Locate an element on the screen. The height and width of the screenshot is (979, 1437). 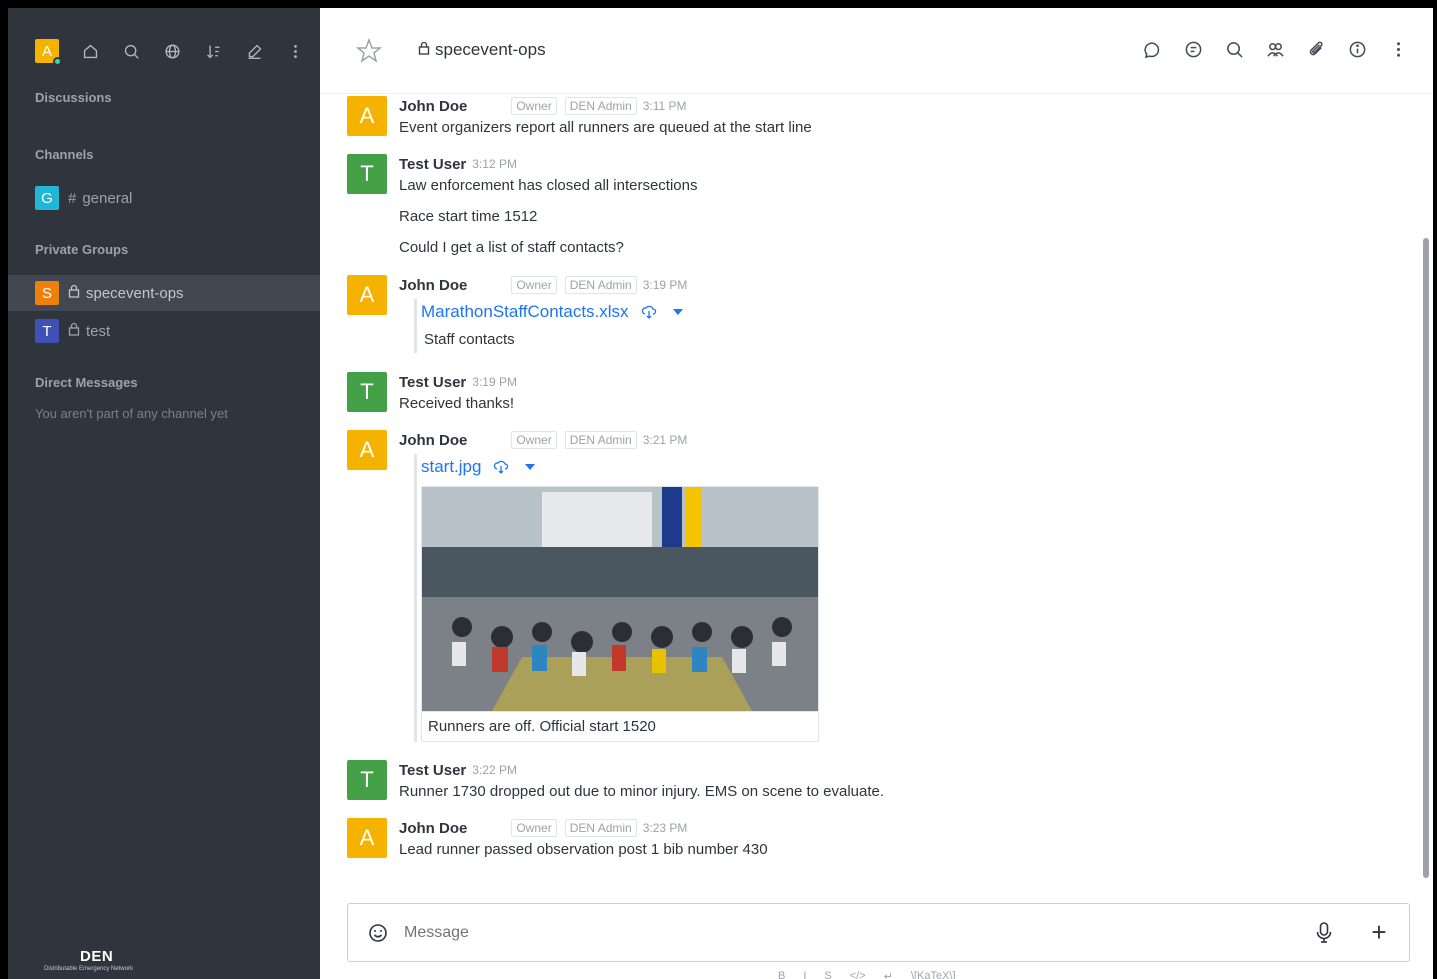
user-avatar: A is located at coordinates (48, 52).